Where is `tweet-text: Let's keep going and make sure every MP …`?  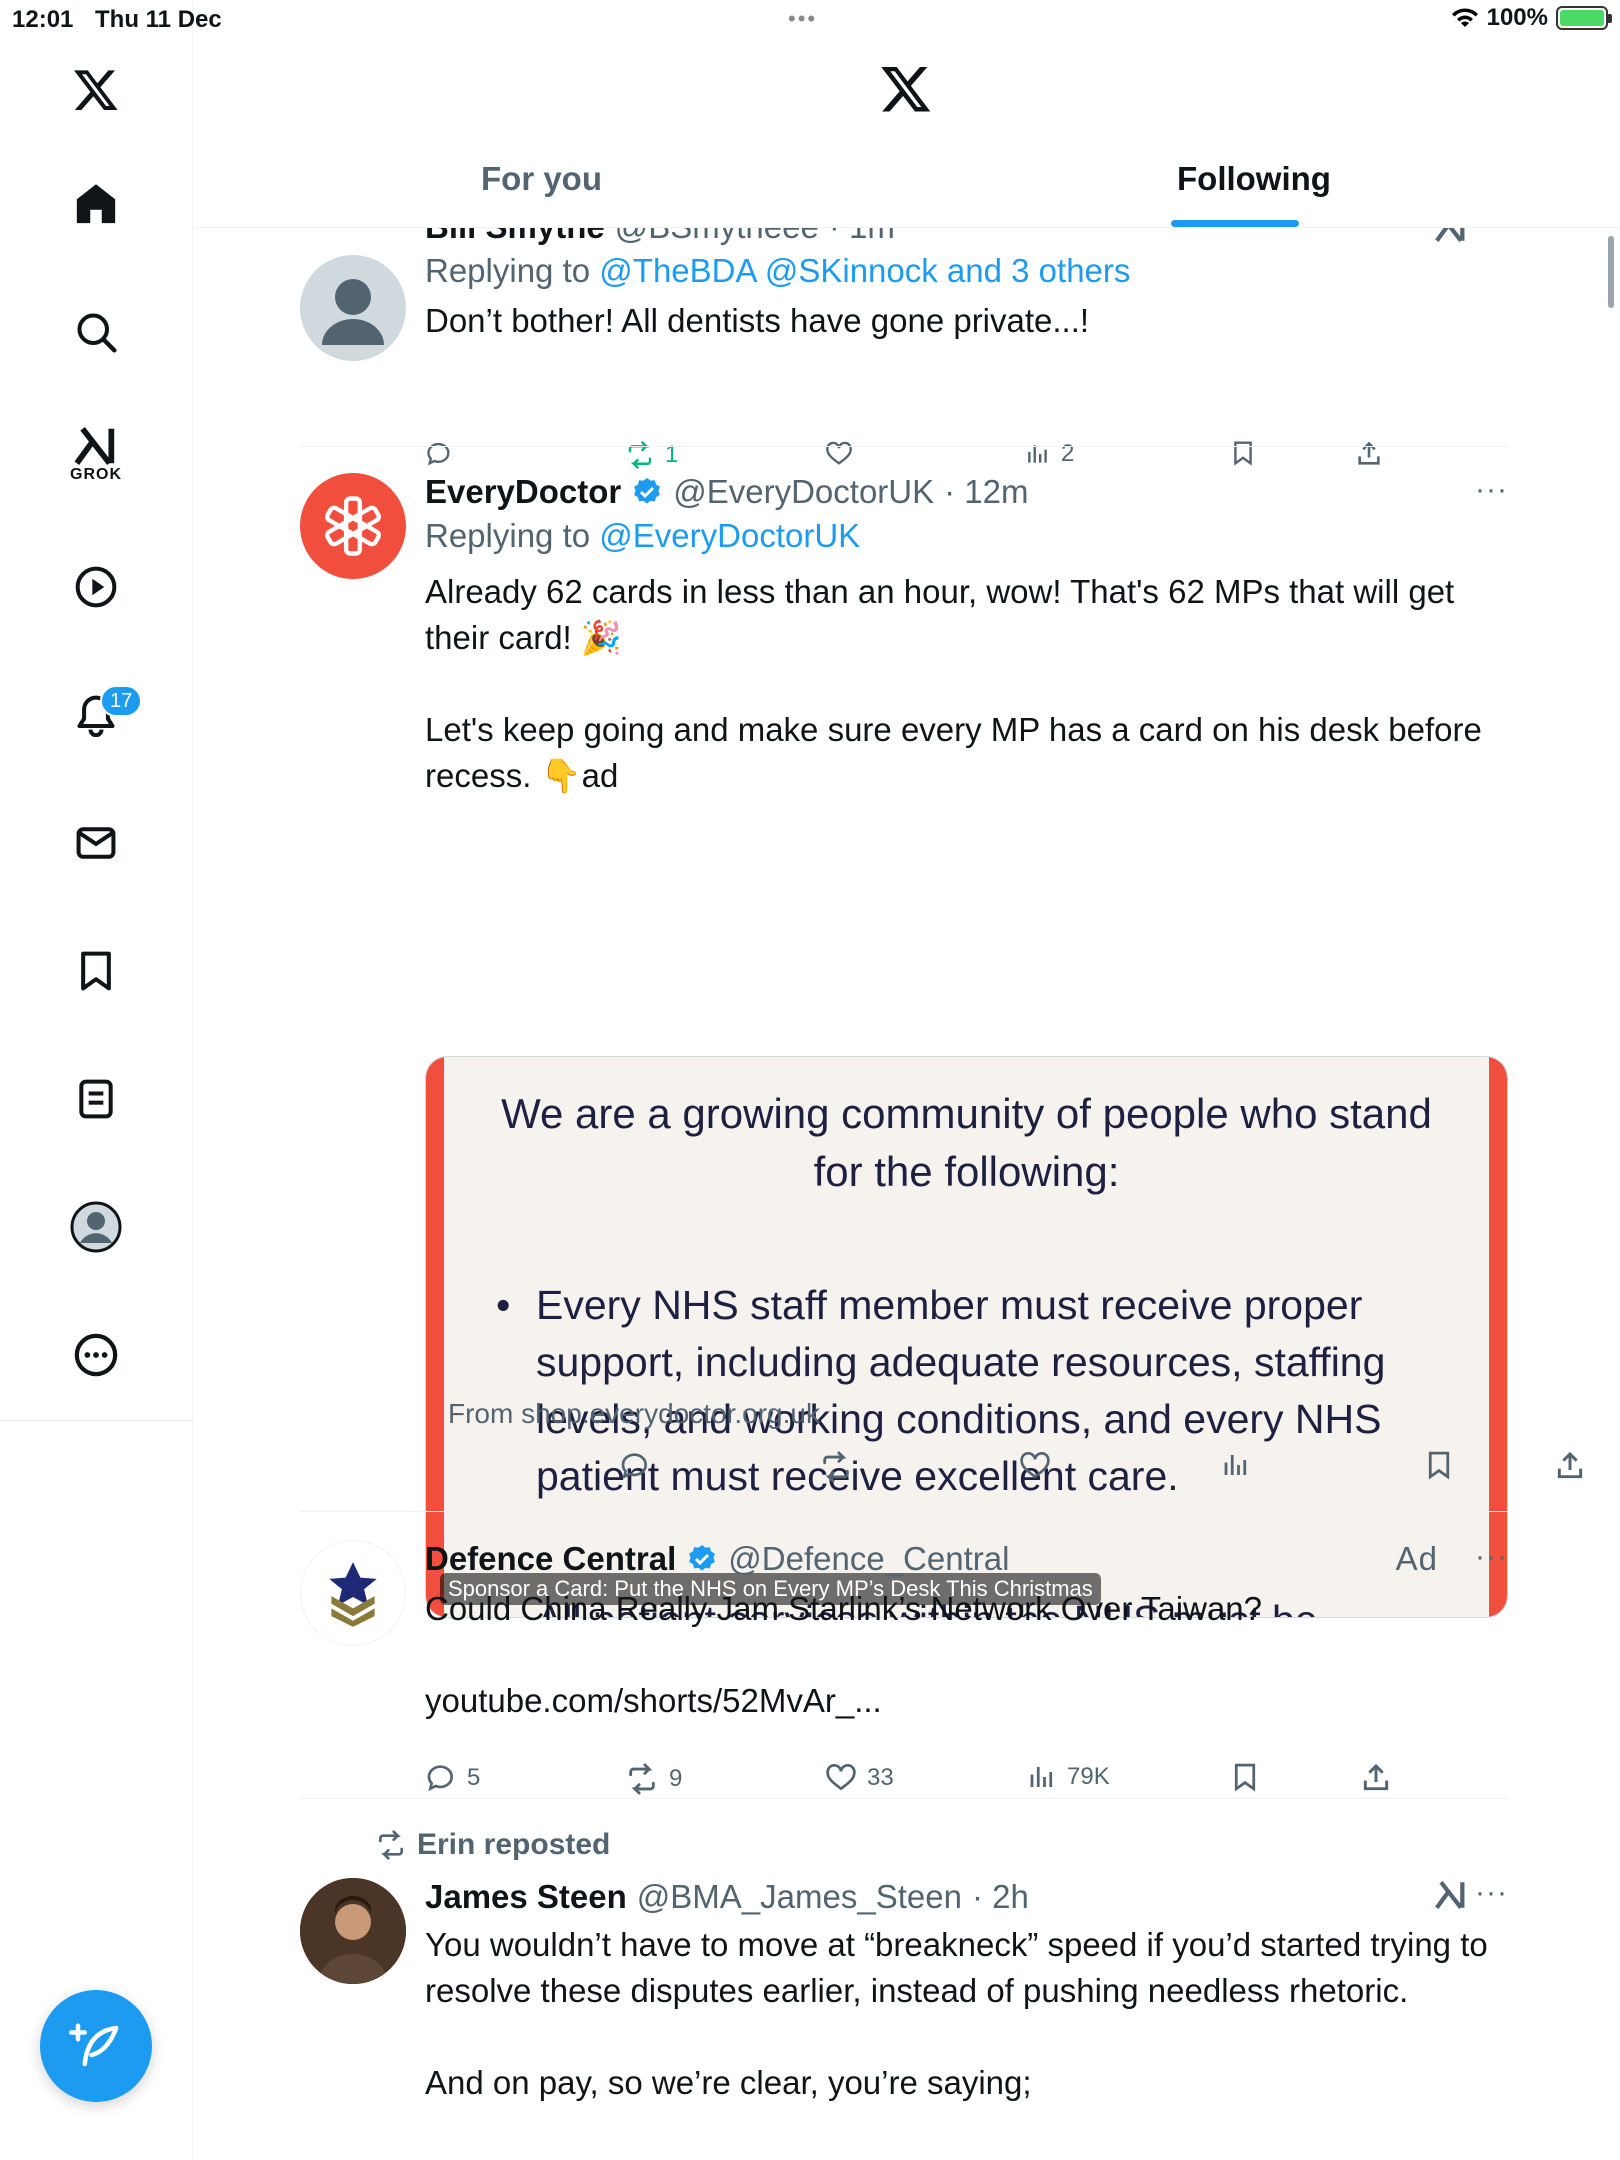
tweet-text: Let's keep going and make sure every MP … is located at coordinates (953, 752).